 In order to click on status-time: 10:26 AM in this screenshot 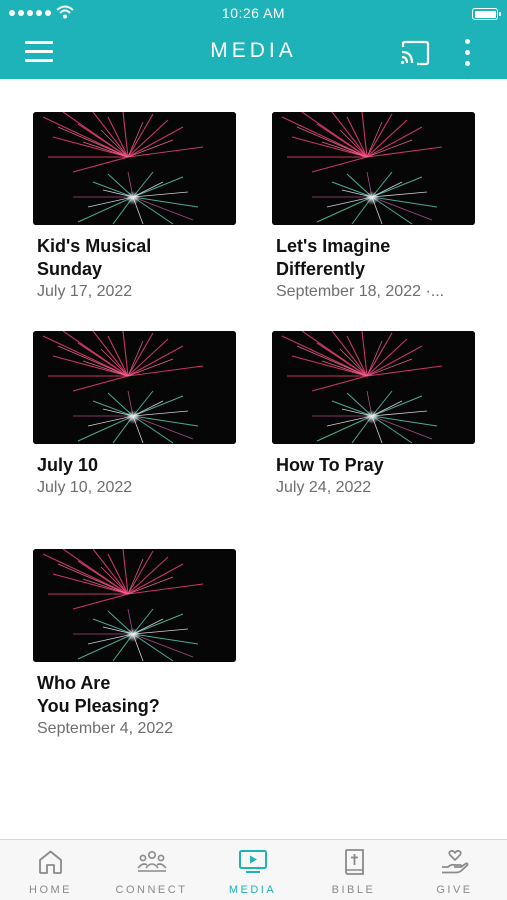, I will do `click(253, 13)`.